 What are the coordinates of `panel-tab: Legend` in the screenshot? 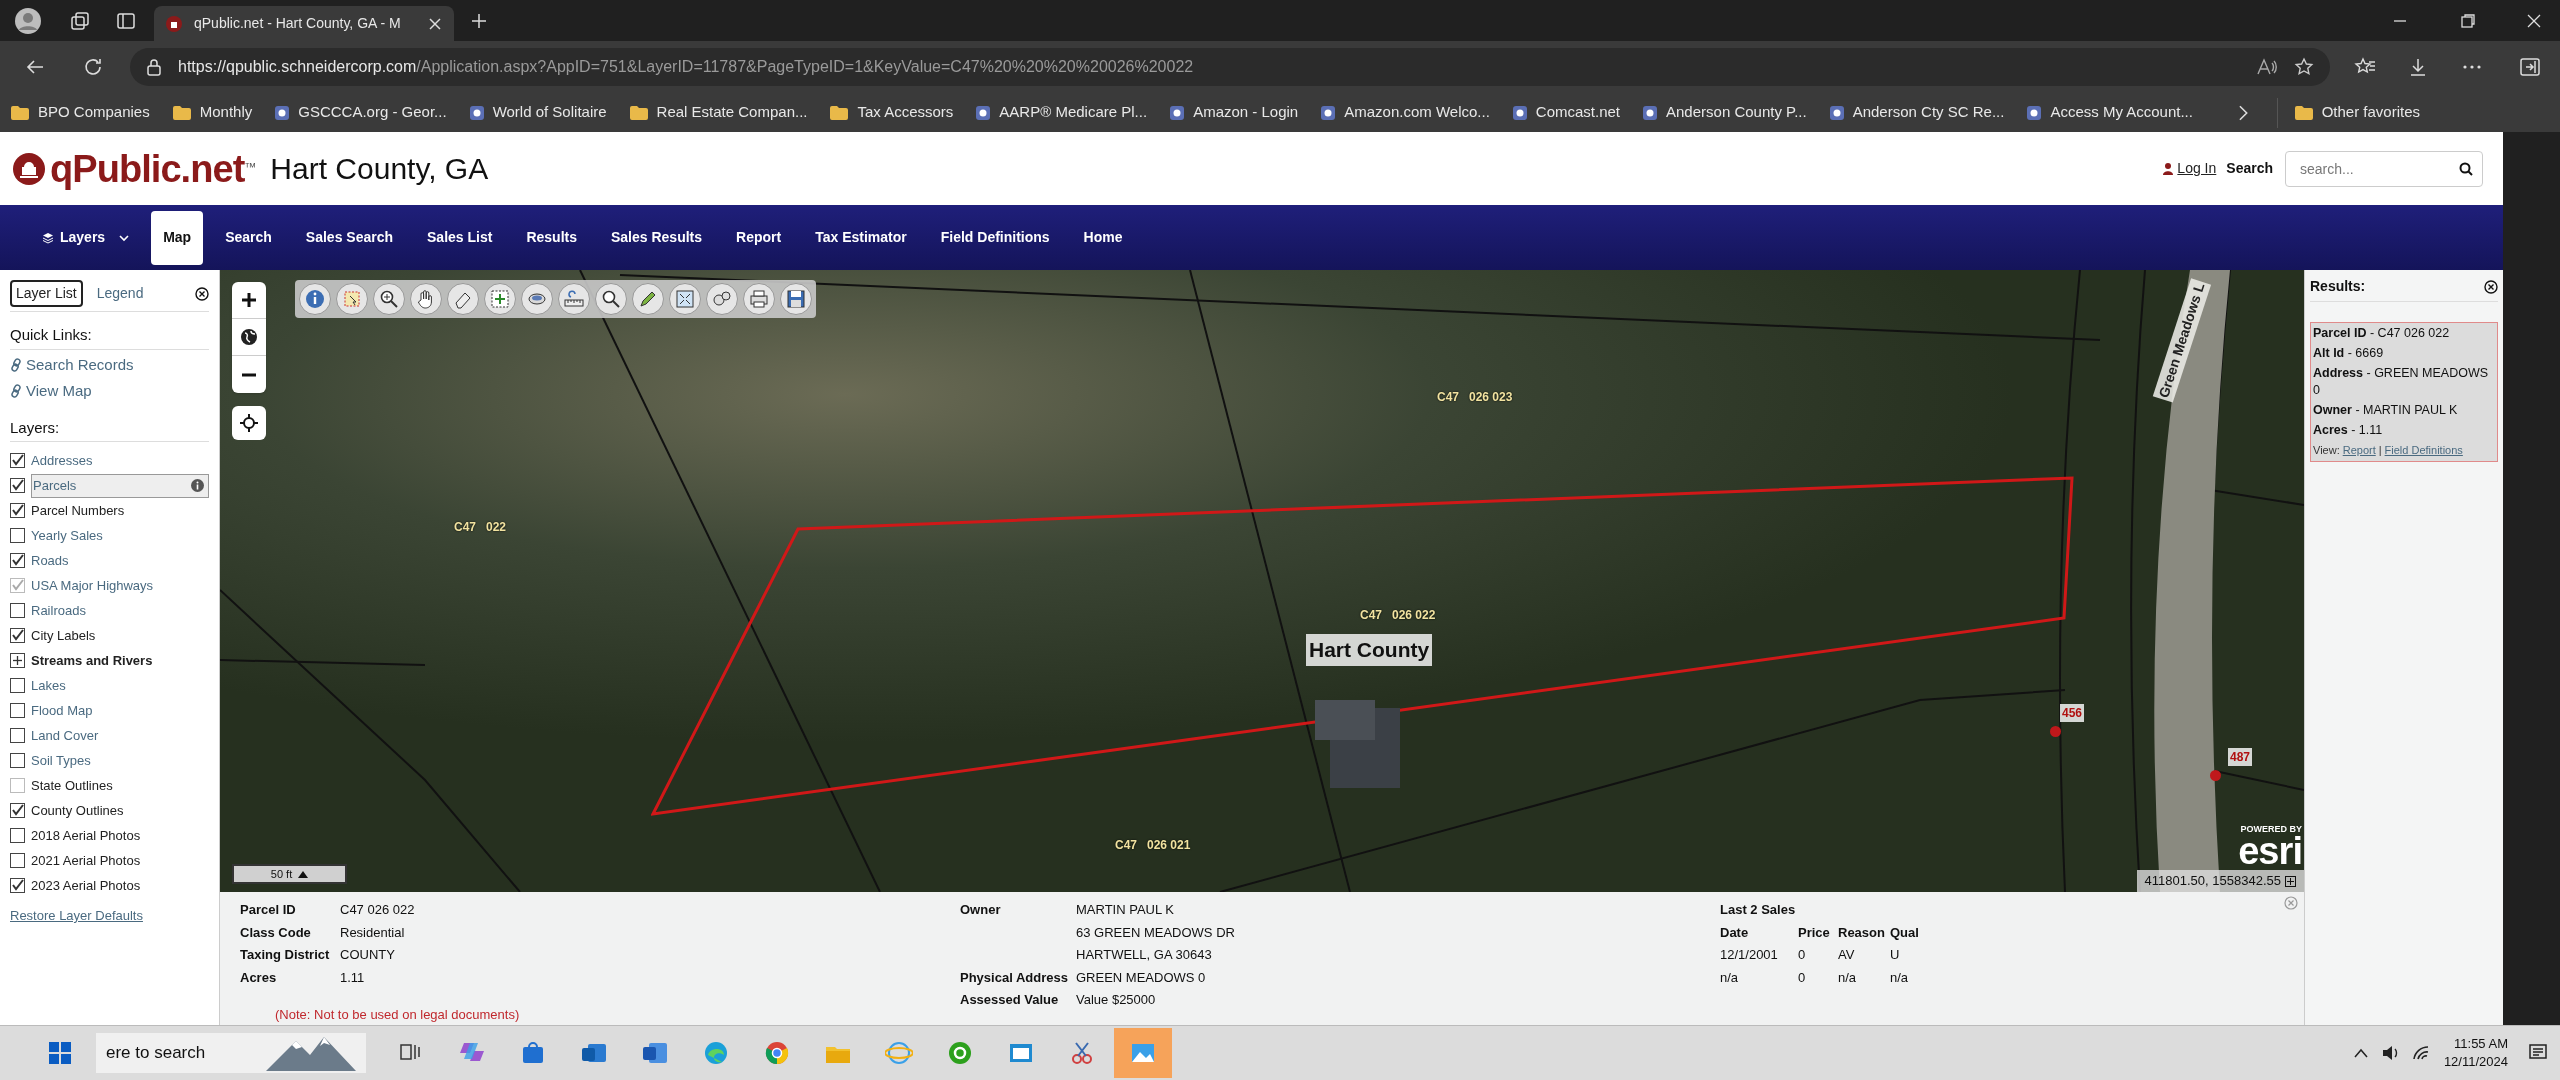 It's located at (120, 293).